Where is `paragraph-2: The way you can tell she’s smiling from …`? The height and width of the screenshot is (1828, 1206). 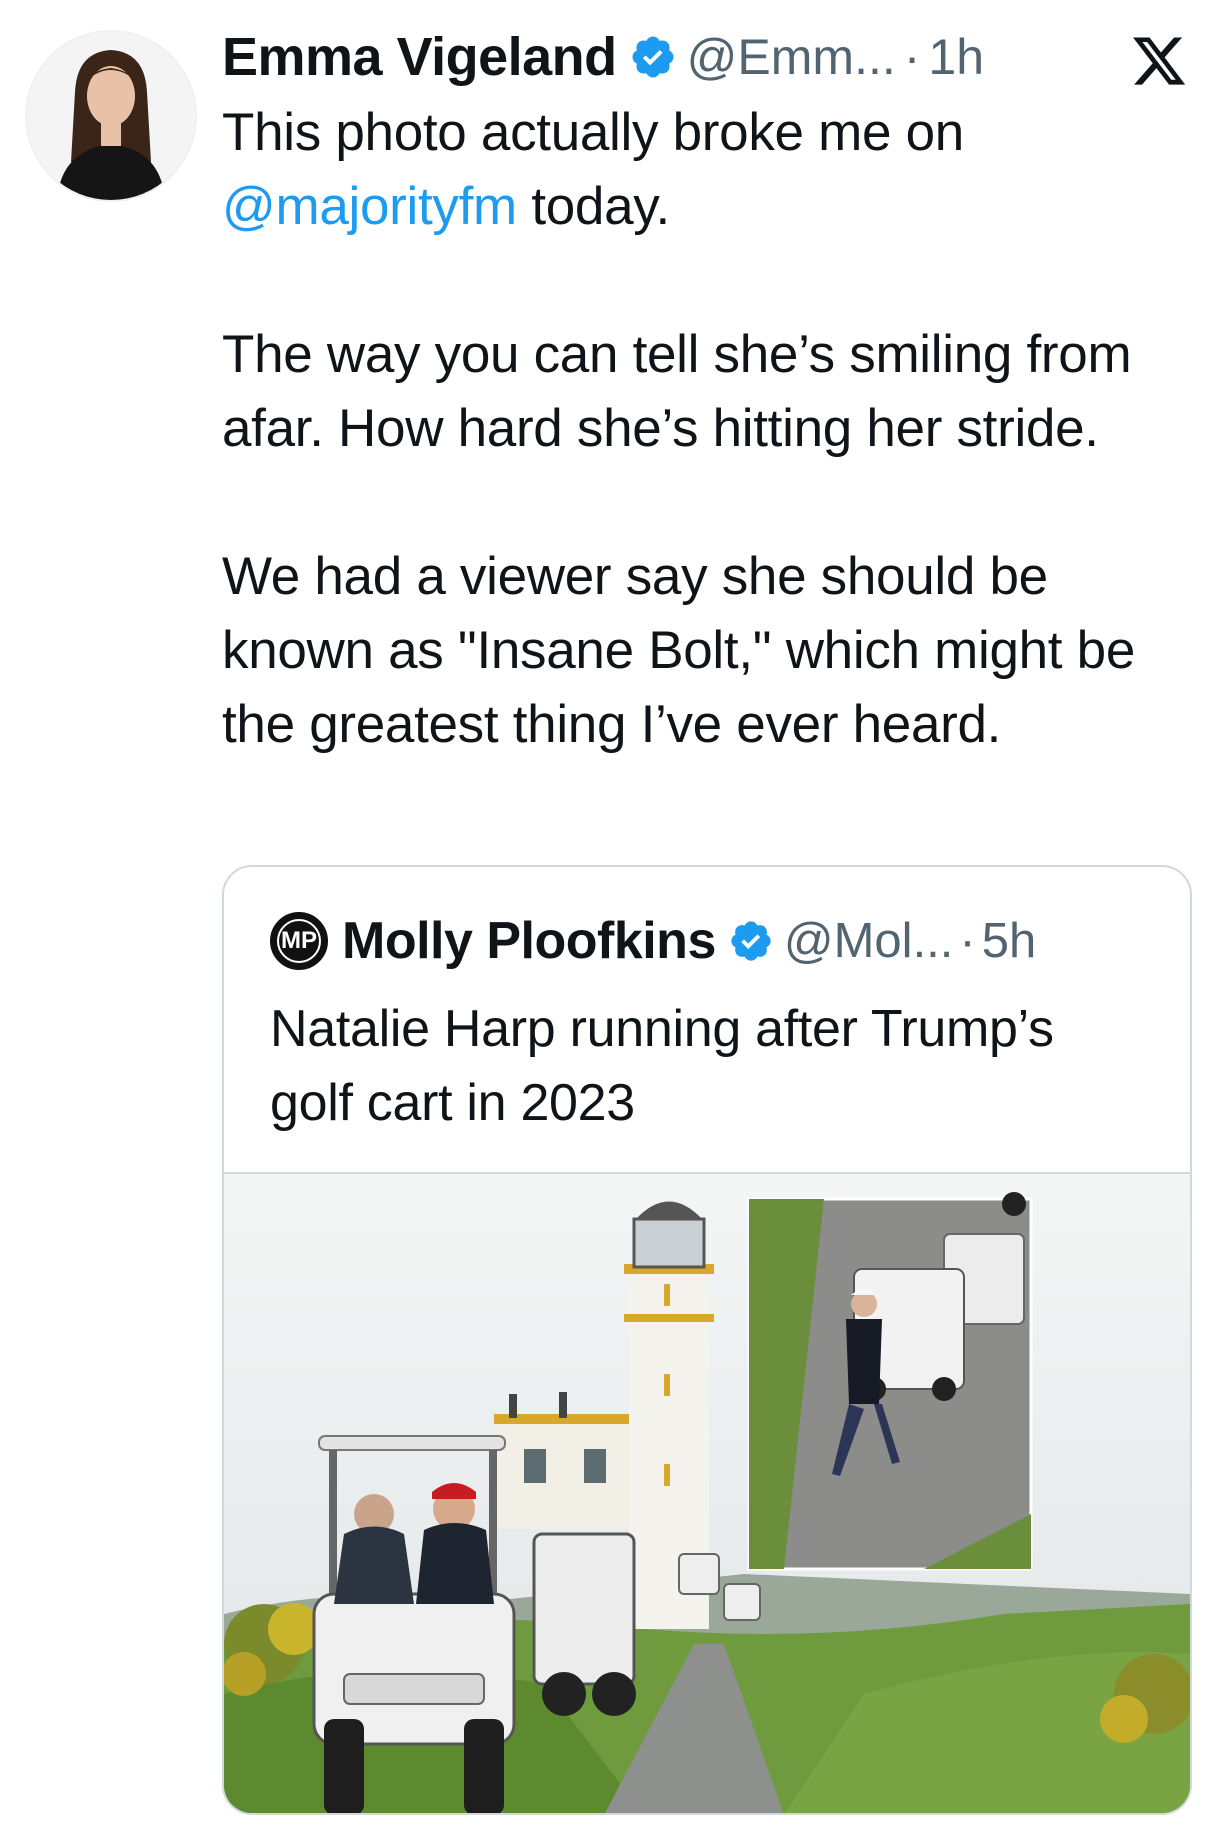
paragraph-2: The way you can tell she’s smiling from … is located at coordinates (677, 391).